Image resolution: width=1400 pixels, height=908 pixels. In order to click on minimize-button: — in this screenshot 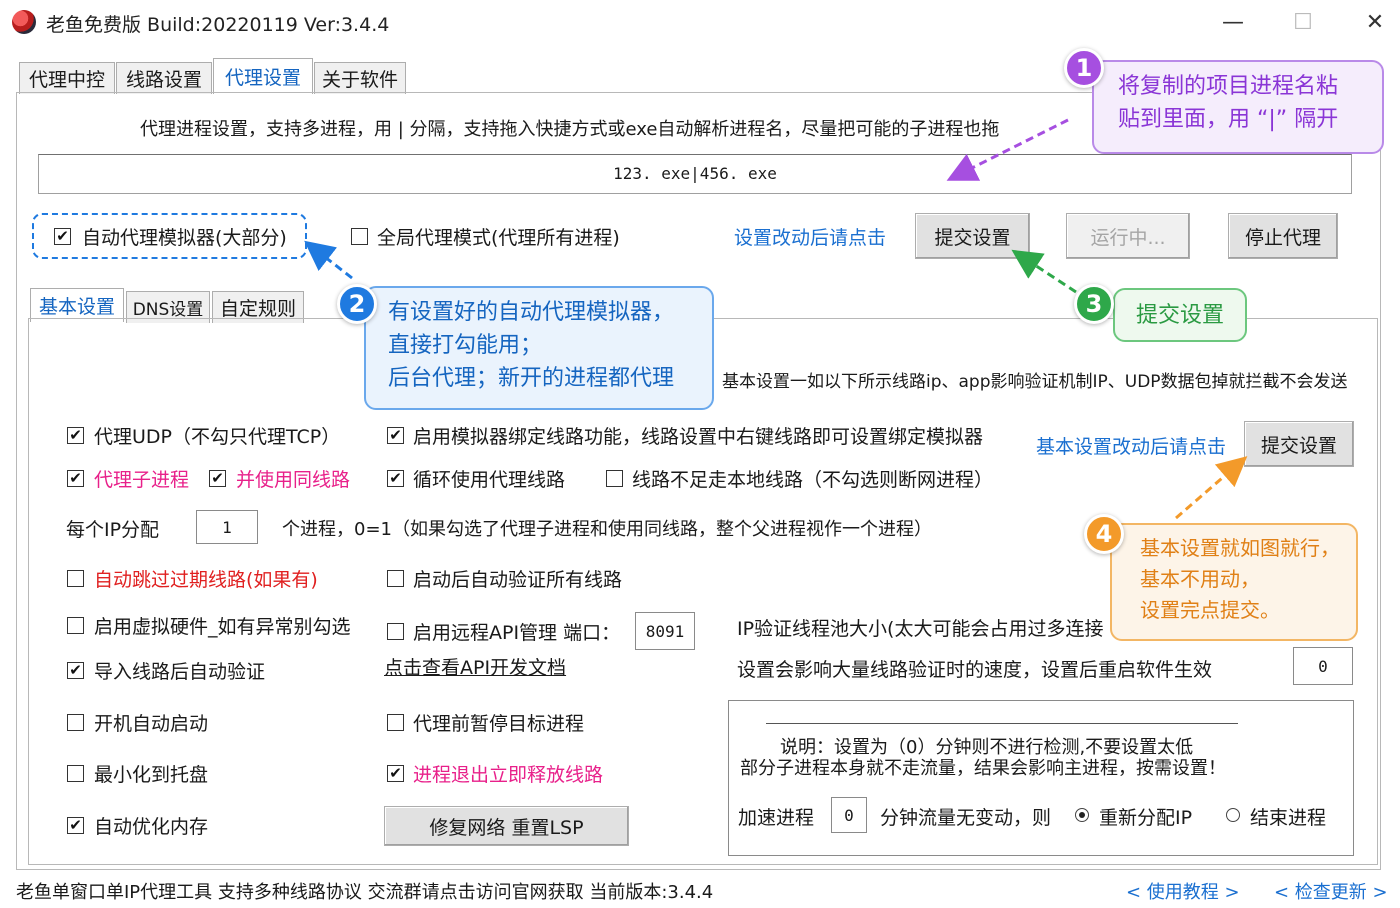, I will do `click(1233, 22)`.